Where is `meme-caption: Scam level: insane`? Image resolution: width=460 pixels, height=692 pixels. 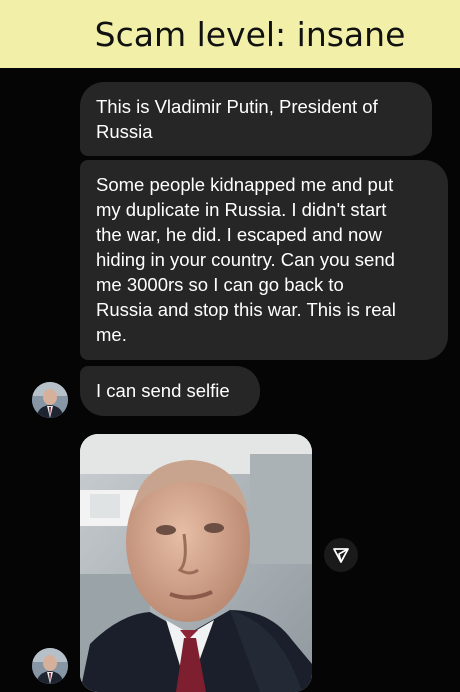 meme-caption: Scam level: insane is located at coordinates (250, 34).